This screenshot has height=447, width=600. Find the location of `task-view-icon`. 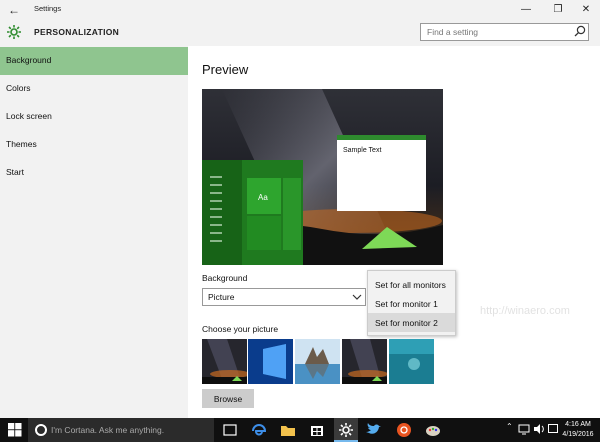

task-view-icon is located at coordinates (230, 430).